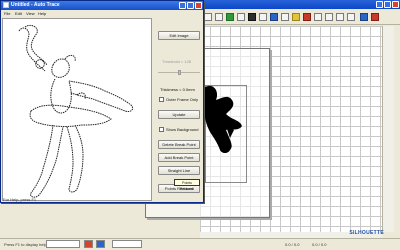  Describe the element at coordinates (208, 17) in the screenshot. I see `grid-icon` at that location.